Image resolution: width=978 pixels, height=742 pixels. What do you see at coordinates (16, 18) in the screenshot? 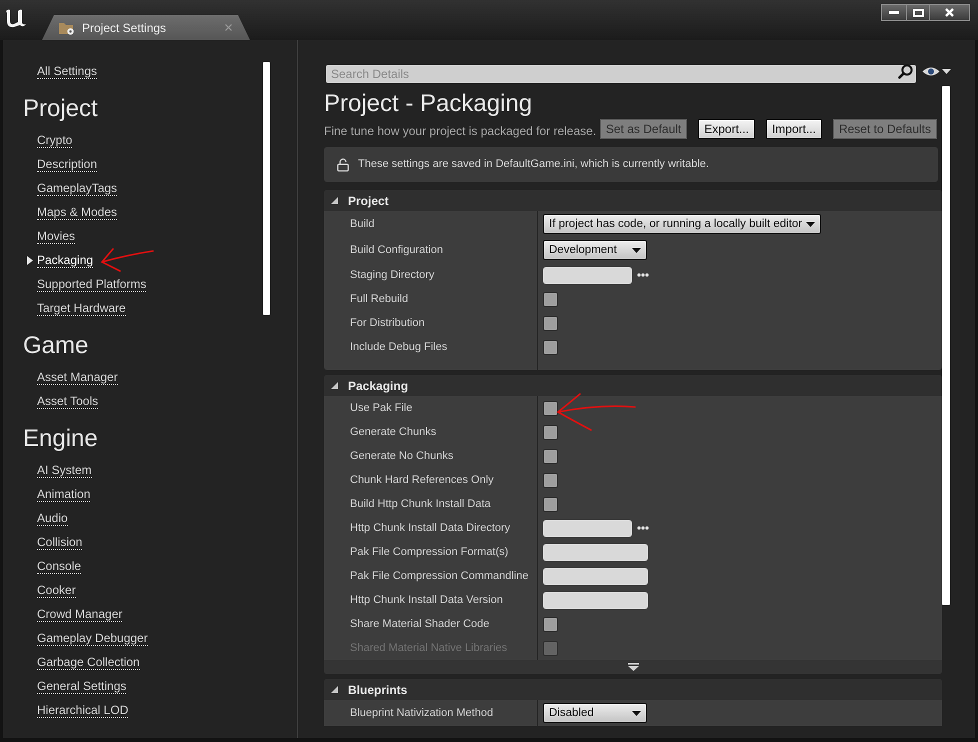
I see `logo-icon` at bounding box center [16, 18].